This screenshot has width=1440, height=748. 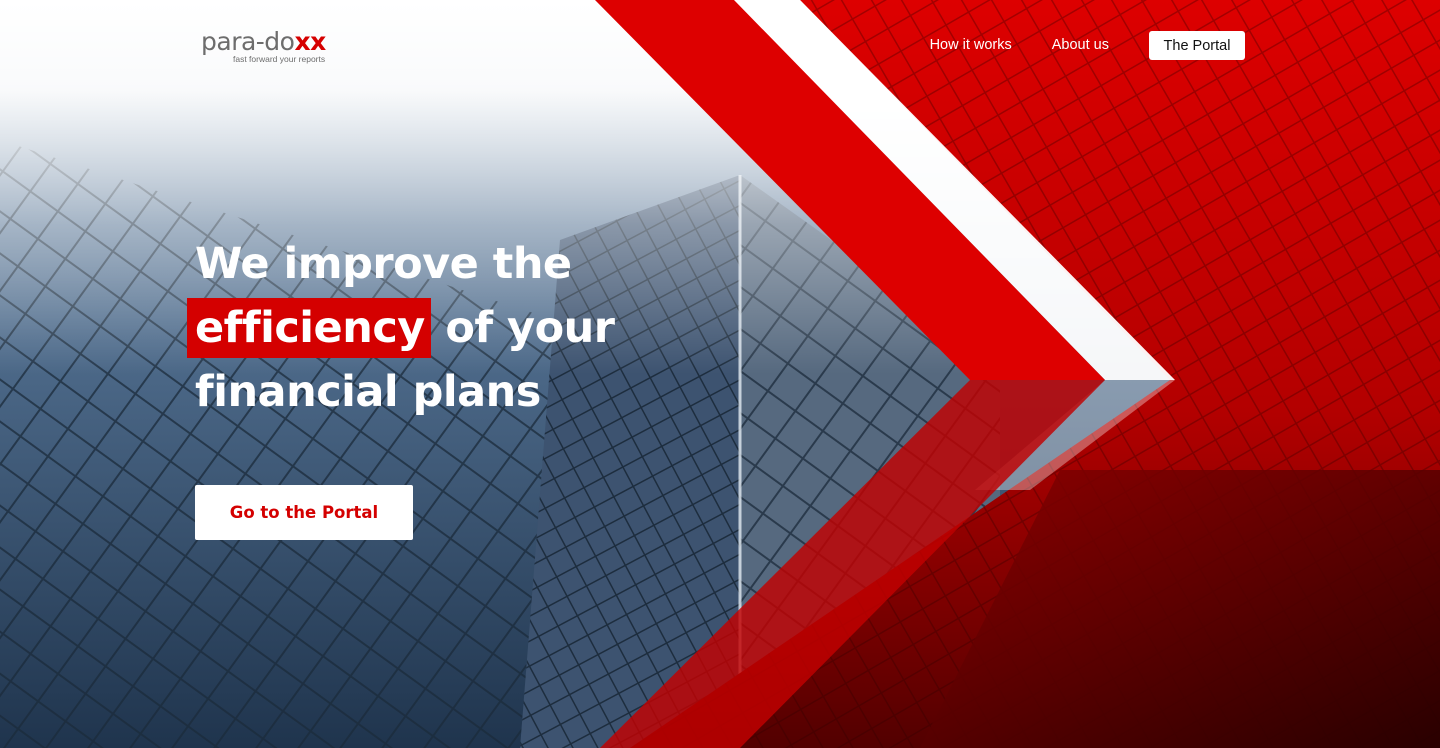 What do you see at coordinates (248, 41) in the screenshot?
I see `logo-wordmark: para-do` at bounding box center [248, 41].